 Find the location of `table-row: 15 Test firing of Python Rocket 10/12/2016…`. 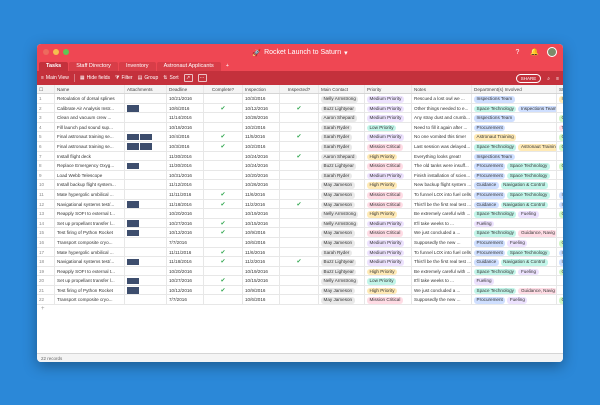

table-row: 15 Test firing of Python Rocket 10/12/2016… is located at coordinates (300, 233).